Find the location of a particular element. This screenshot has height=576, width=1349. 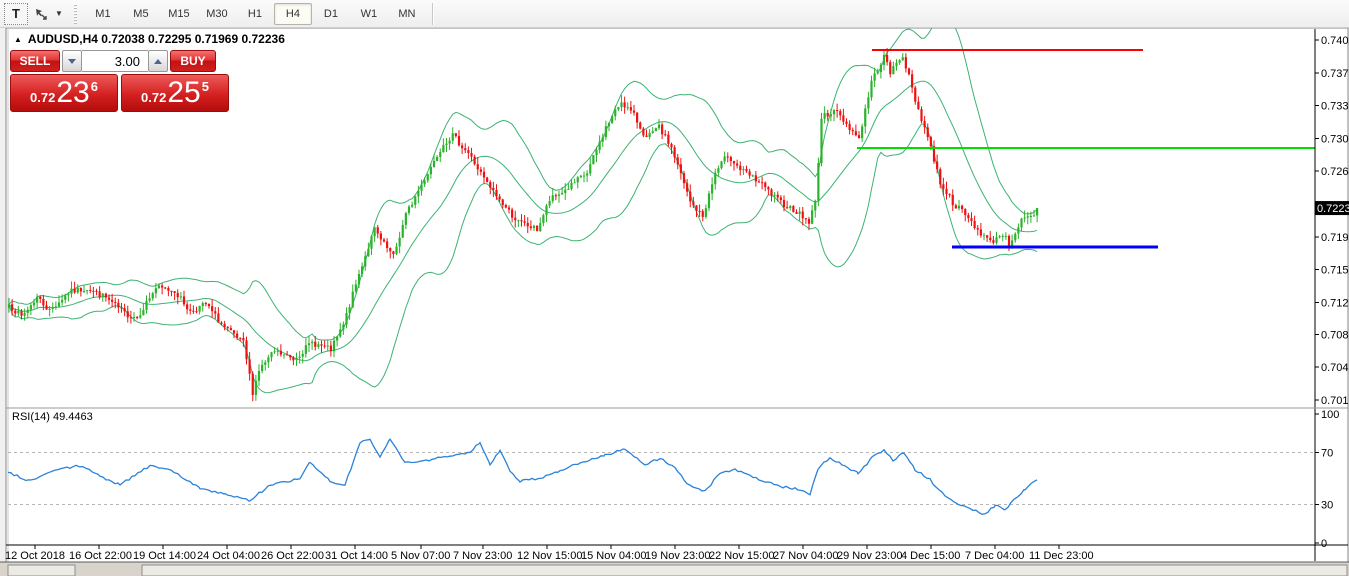

symbol-period-label: AUDUSD,H4 is located at coordinates (62, 39).